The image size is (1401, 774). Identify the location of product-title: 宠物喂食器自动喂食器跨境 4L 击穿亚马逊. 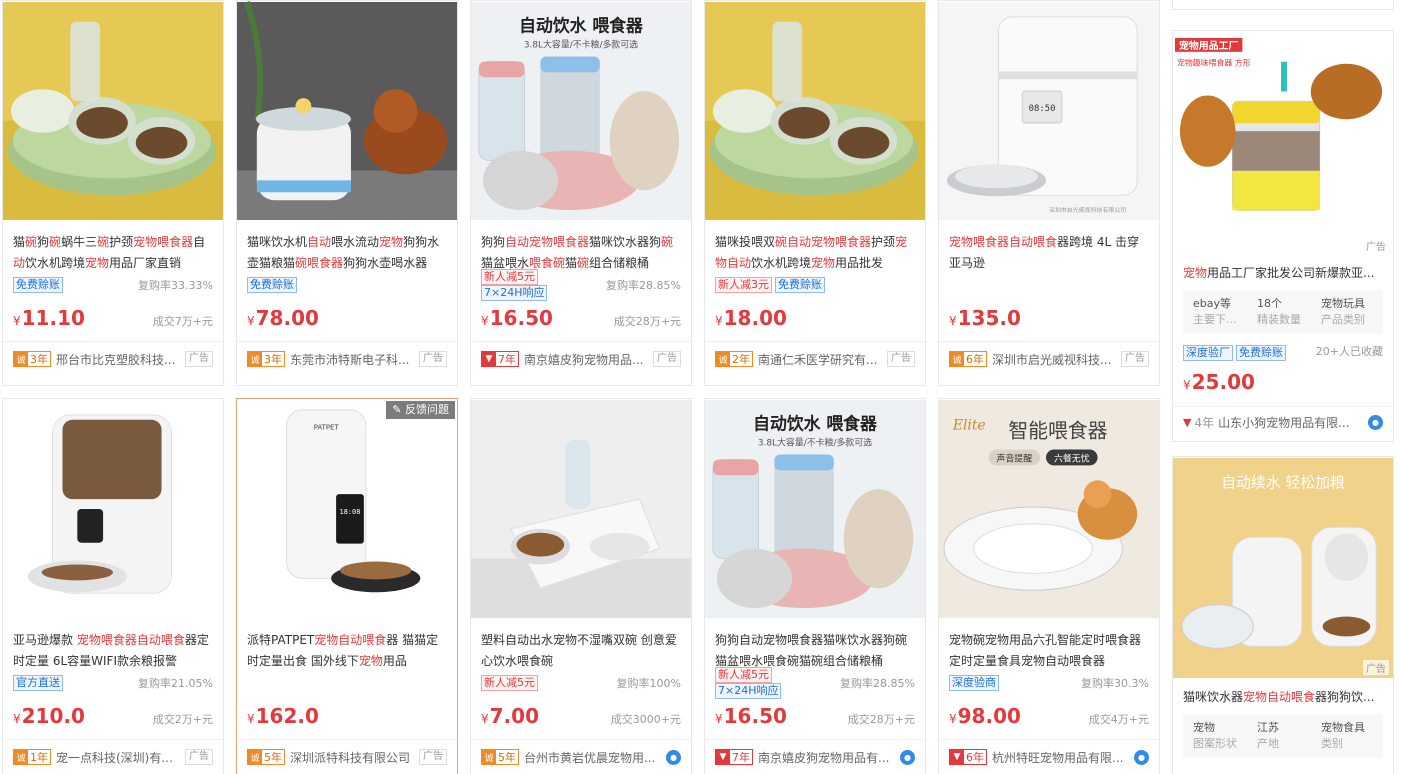
(1049, 253).